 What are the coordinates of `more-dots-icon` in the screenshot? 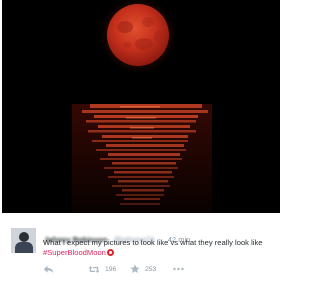 It's located at (178, 269).